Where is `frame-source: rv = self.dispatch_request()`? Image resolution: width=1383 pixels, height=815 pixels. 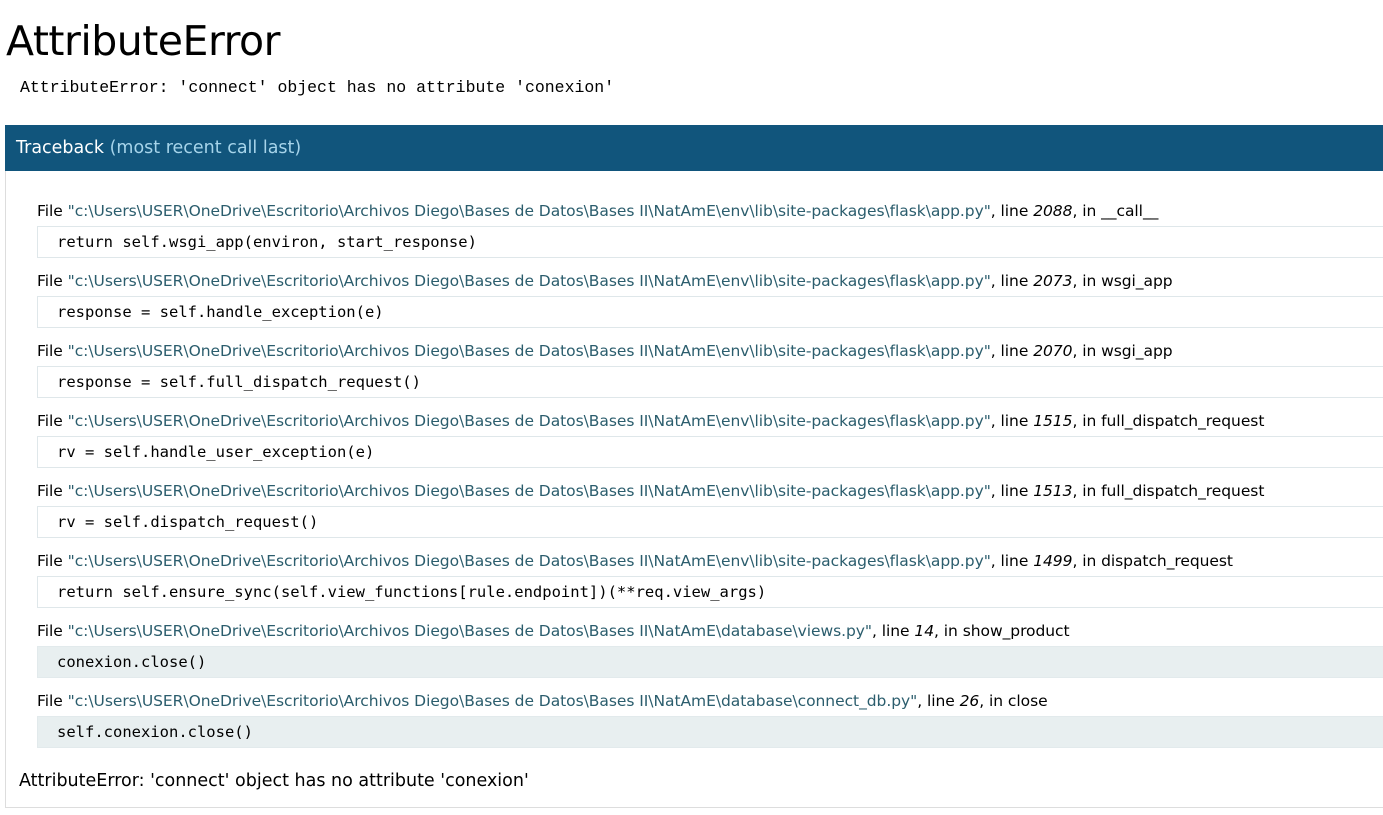
frame-source: rv = self.dispatch_request() is located at coordinates (710, 522).